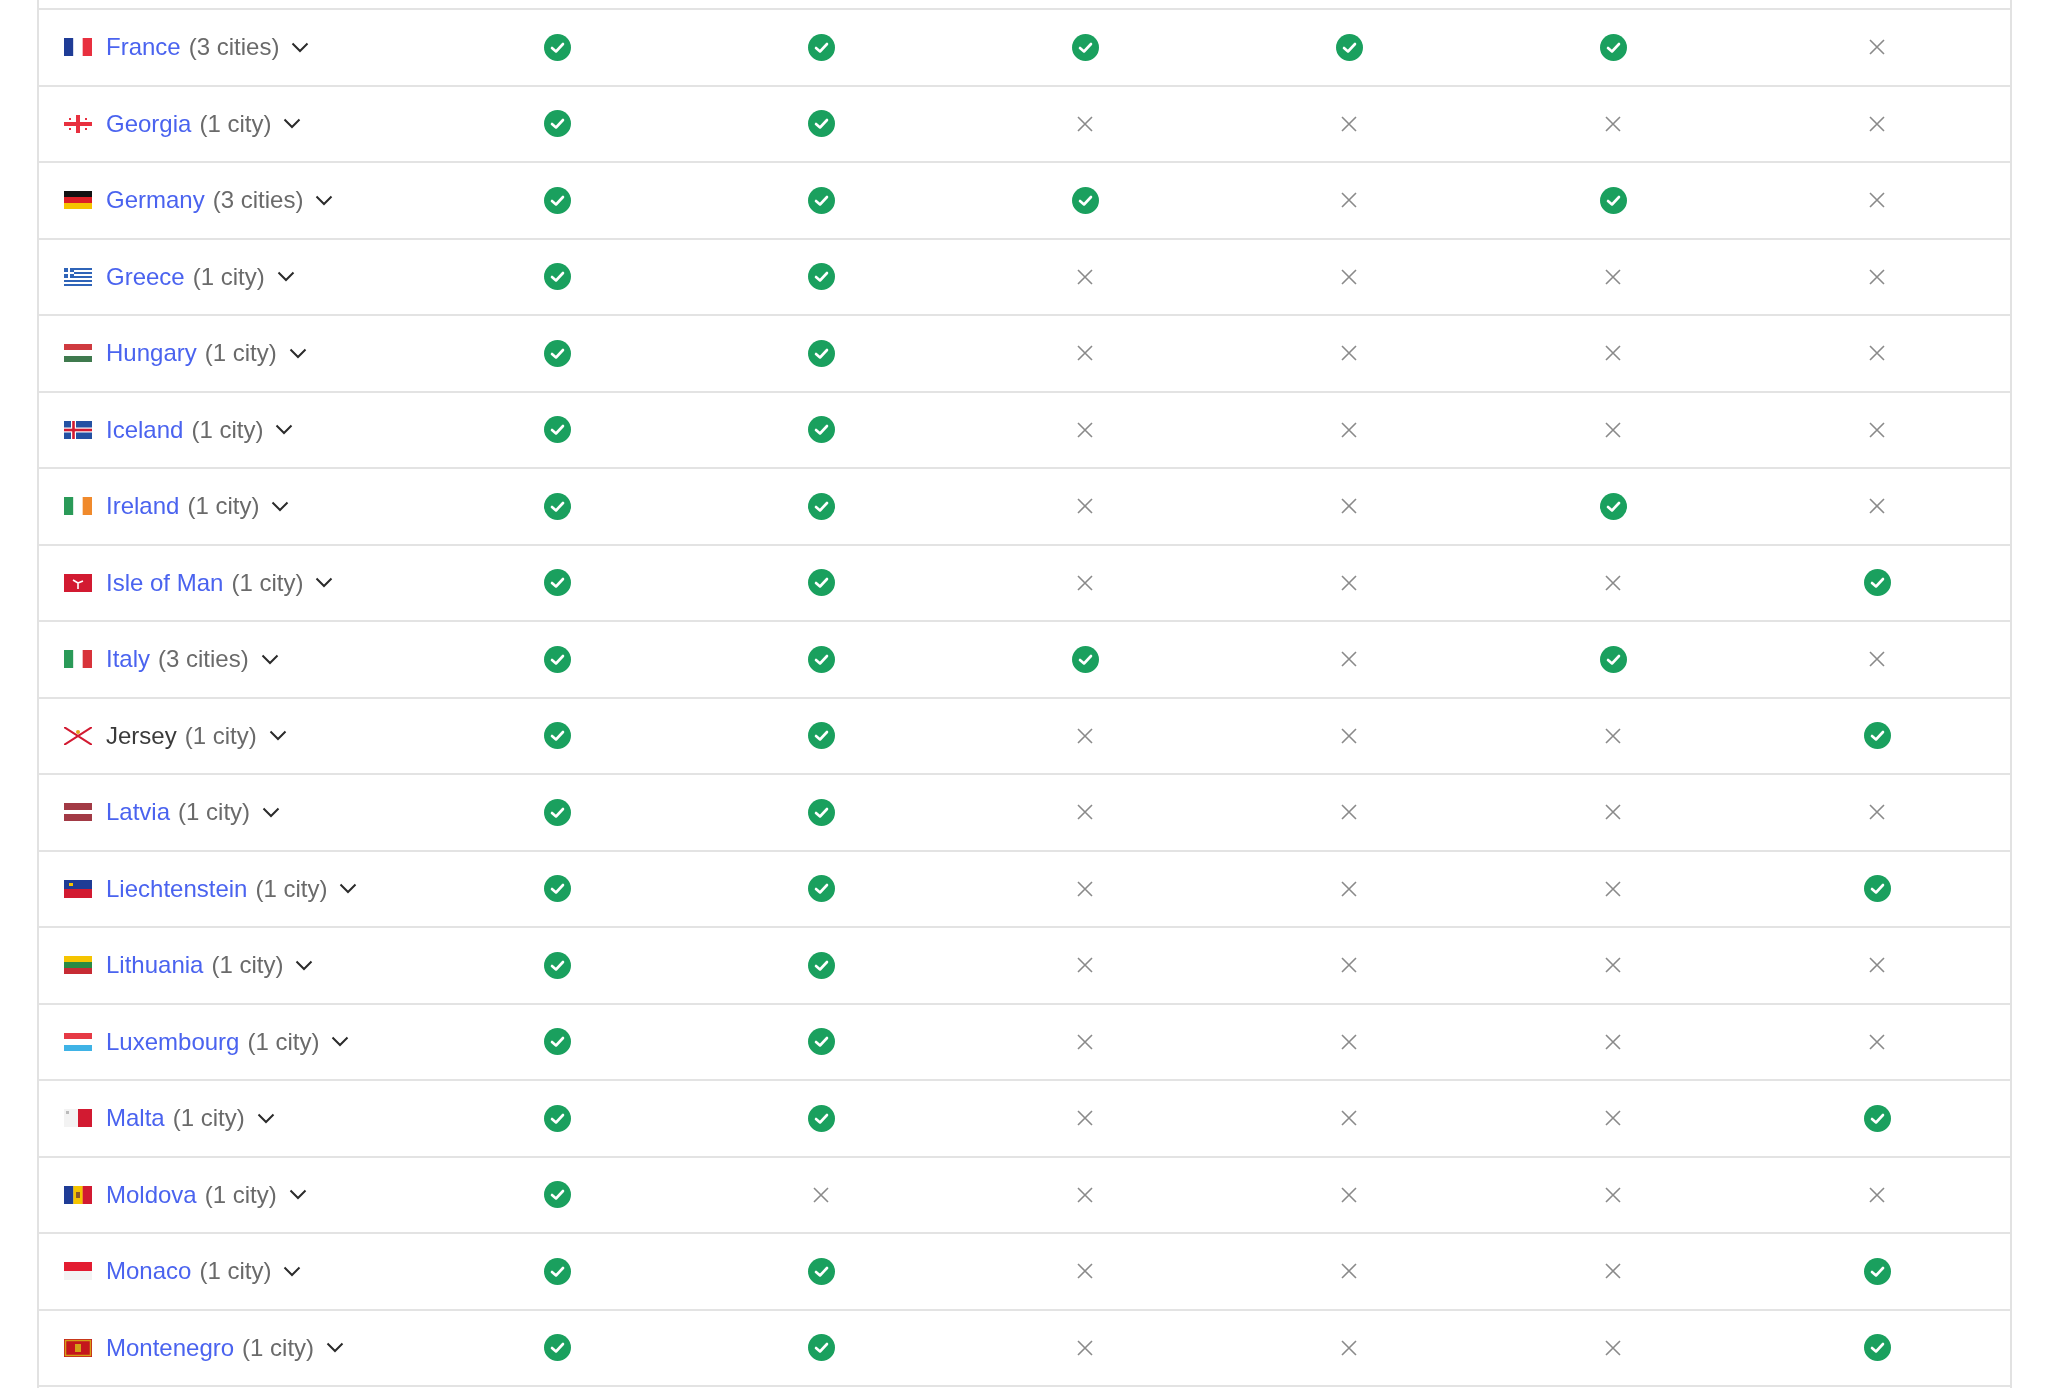  Describe the element at coordinates (177, 888) in the screenshot. I see `country-link: Liechtenstein` at that location.